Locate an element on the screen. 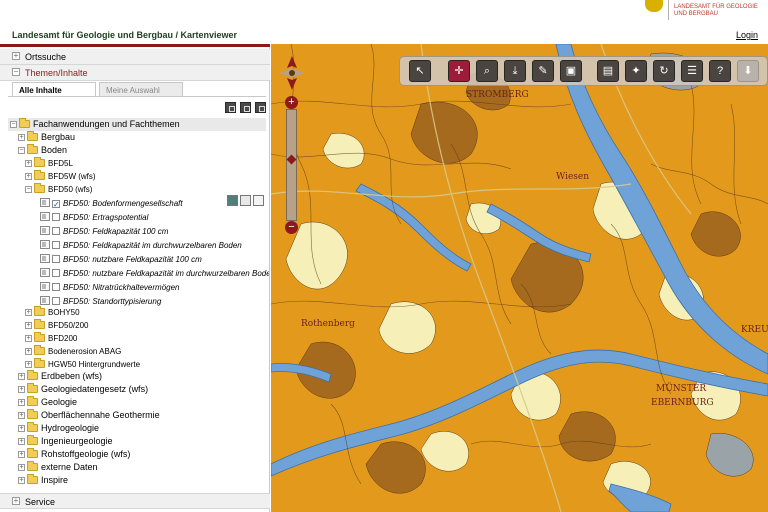 Image resolution: width=768 pixels, height=512 pixels. accordion-service: + Service is located at coordinates (135, 501).